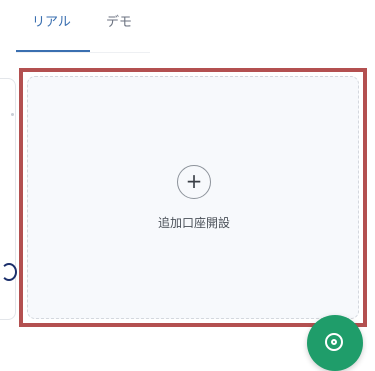  I want to click on support-fab-button, so click(335, 343).